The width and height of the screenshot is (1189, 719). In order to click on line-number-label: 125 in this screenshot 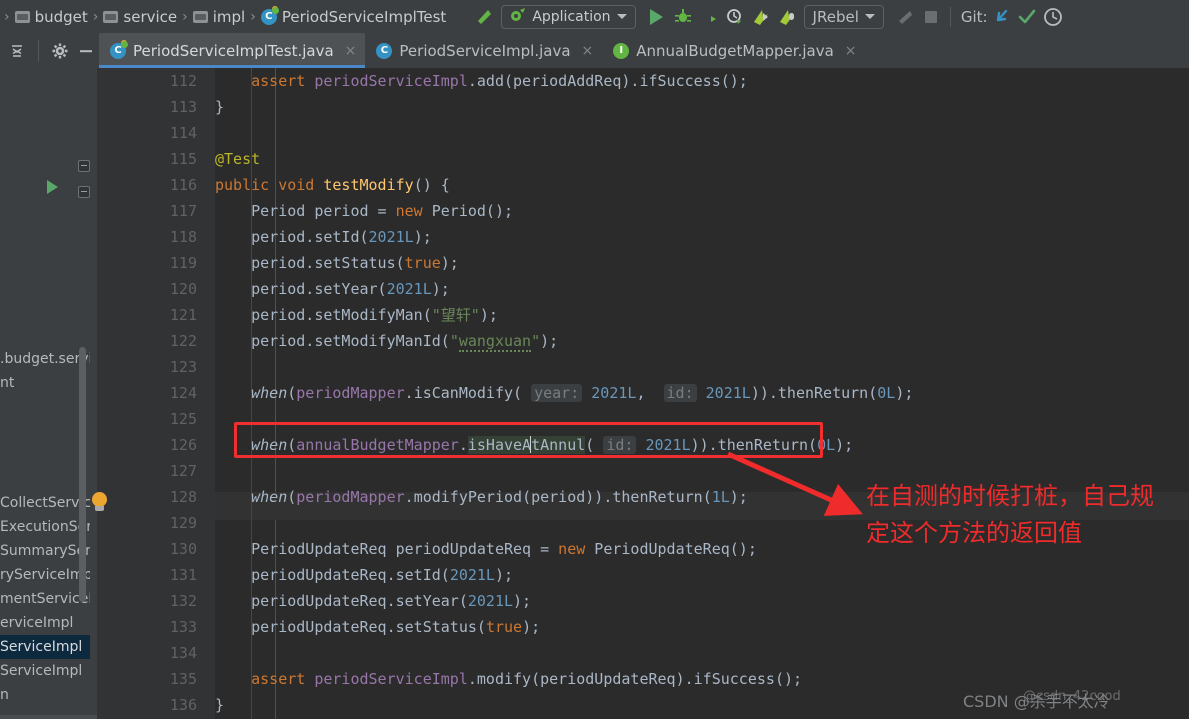, I will do `click(183, 419)`.